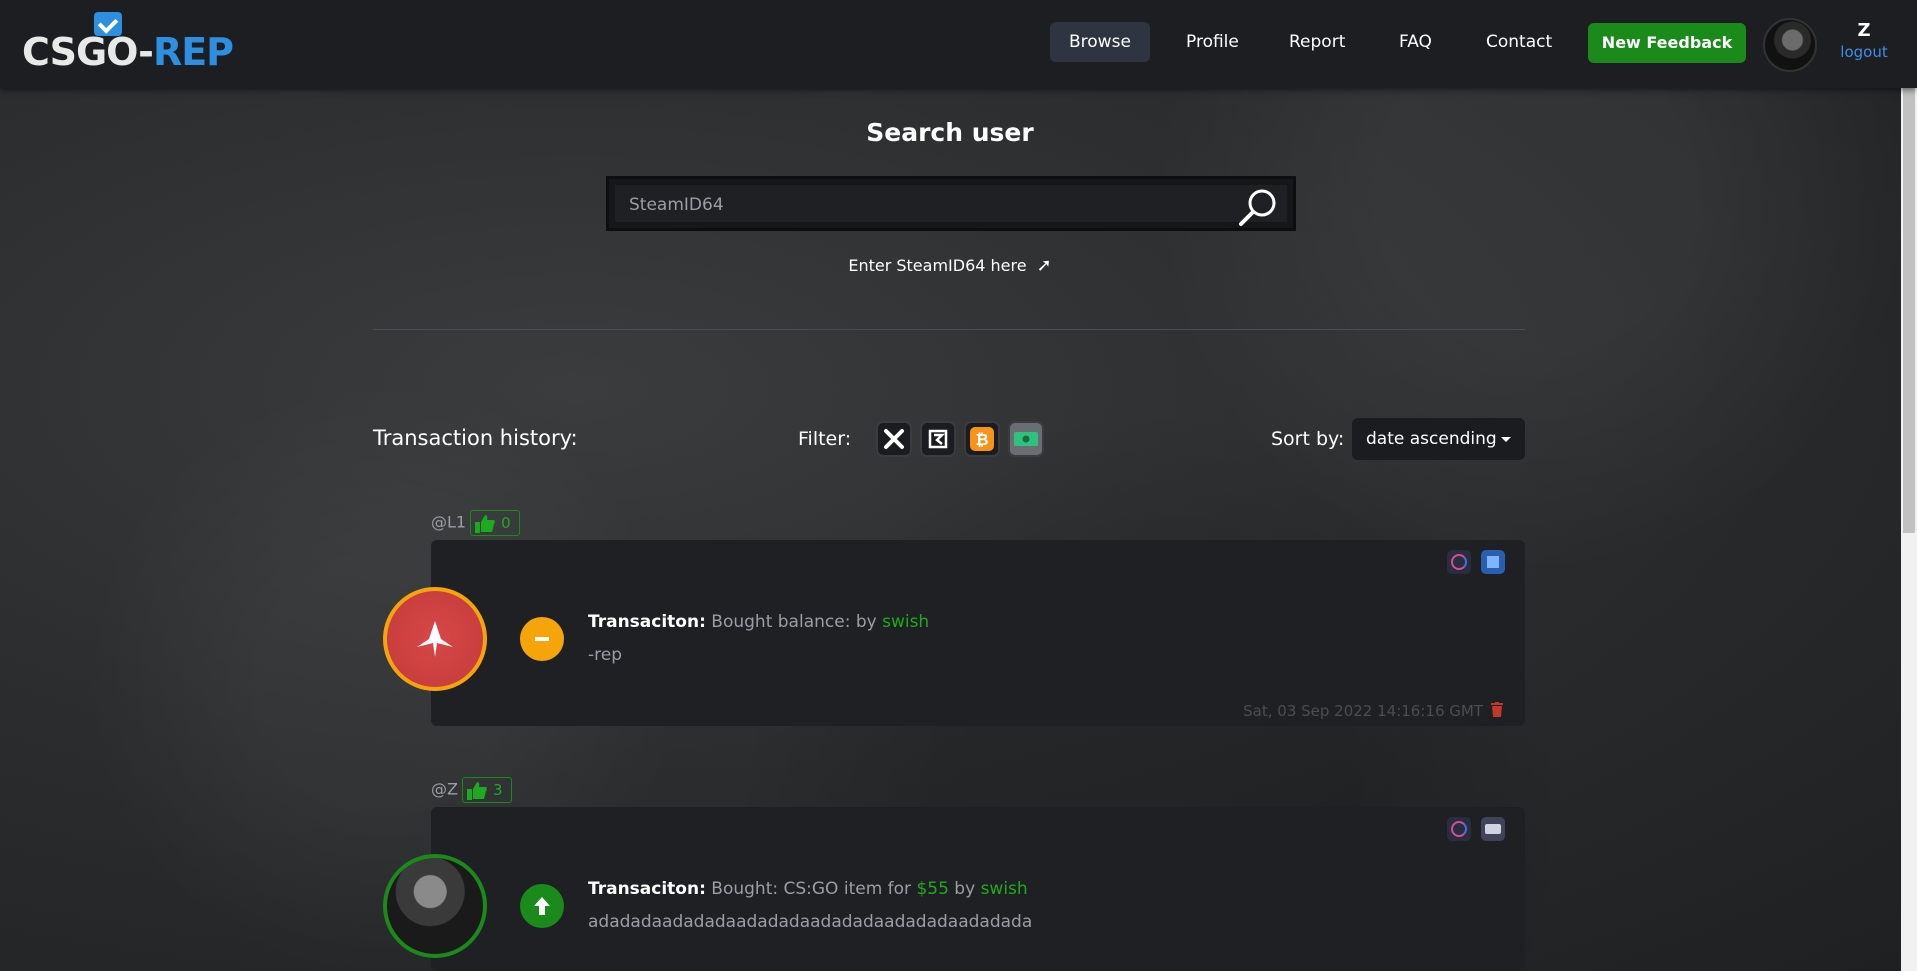 This screenshot has width=1917, height=971. Describe the element at coordinates (1667, 43) in the screenshot. I see `new-feedback-button: New Feedback` at that location.